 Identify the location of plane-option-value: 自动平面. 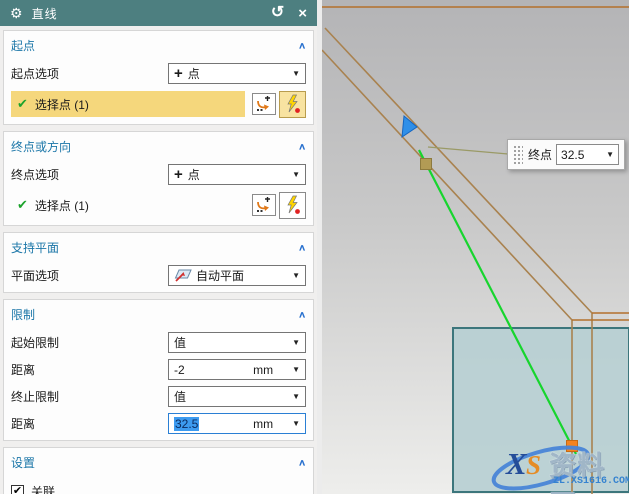
(220, 276).